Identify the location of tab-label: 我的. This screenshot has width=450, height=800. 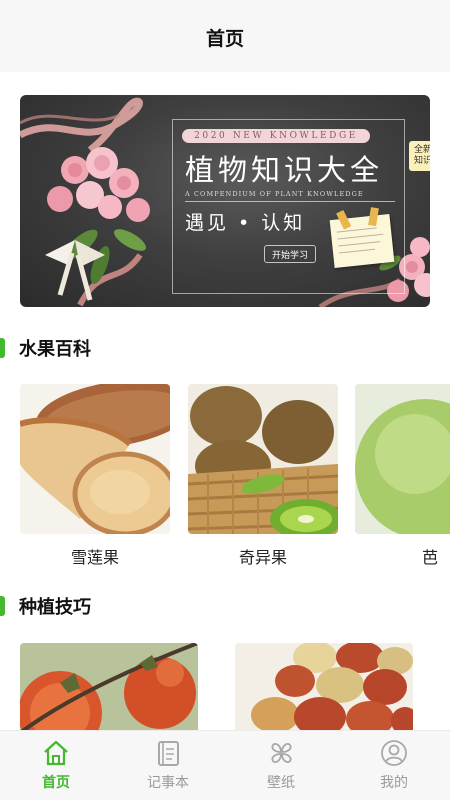
(394, 783).